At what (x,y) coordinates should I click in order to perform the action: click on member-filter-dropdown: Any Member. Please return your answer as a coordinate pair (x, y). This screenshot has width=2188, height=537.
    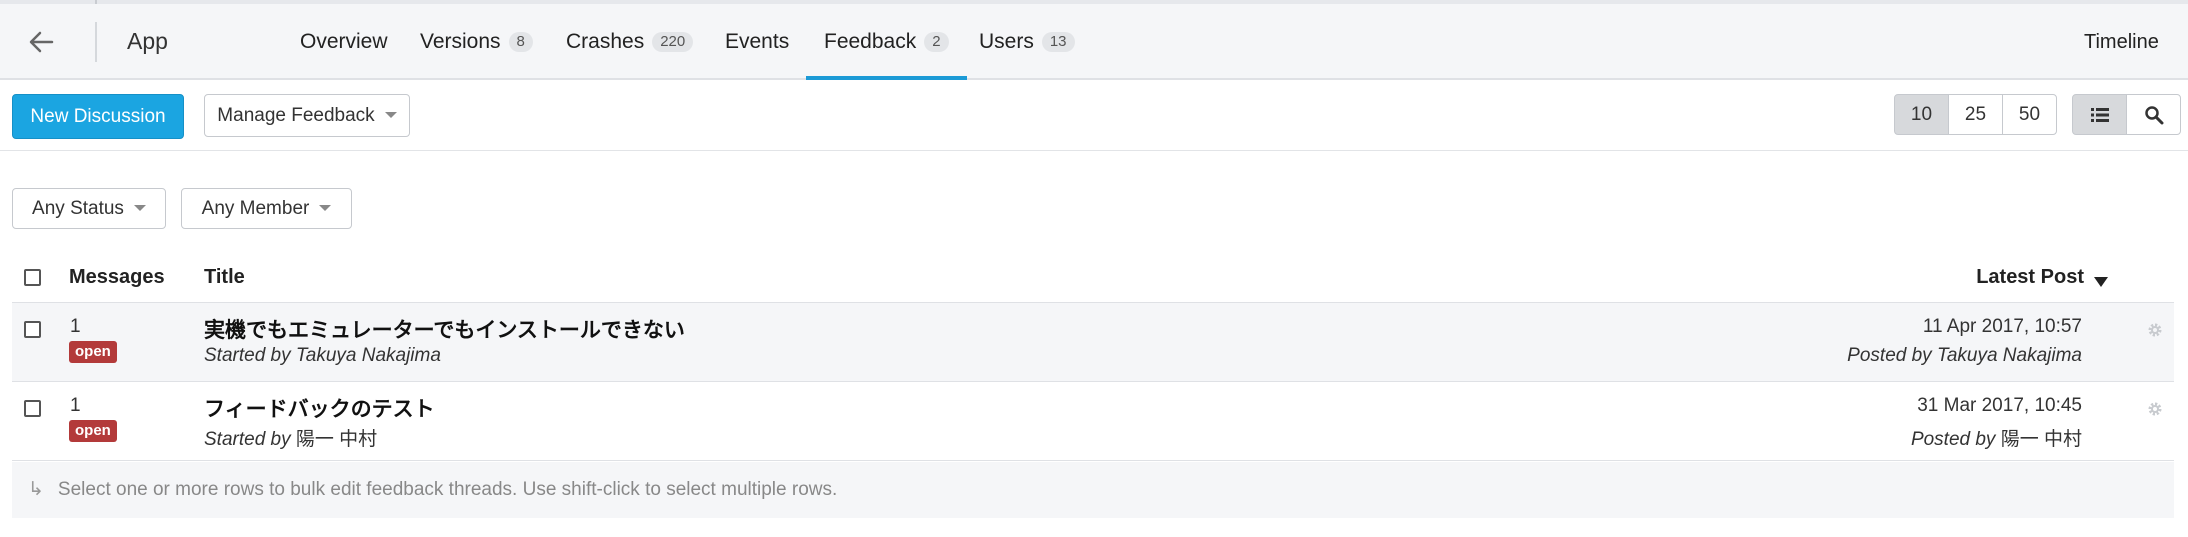
    Looking at the image, I should click on (266, 208).